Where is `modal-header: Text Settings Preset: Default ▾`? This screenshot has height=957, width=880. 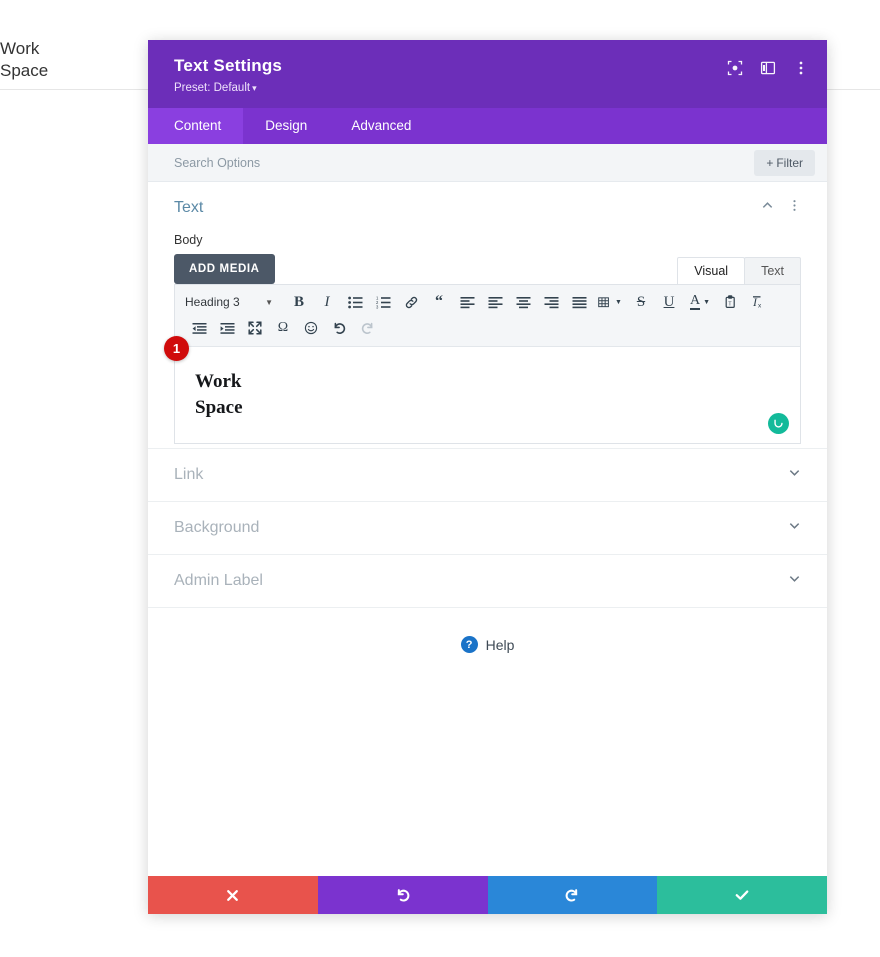
modal-header: Text Settings Preset: Default ▾ is located at coordinates (487, 74).